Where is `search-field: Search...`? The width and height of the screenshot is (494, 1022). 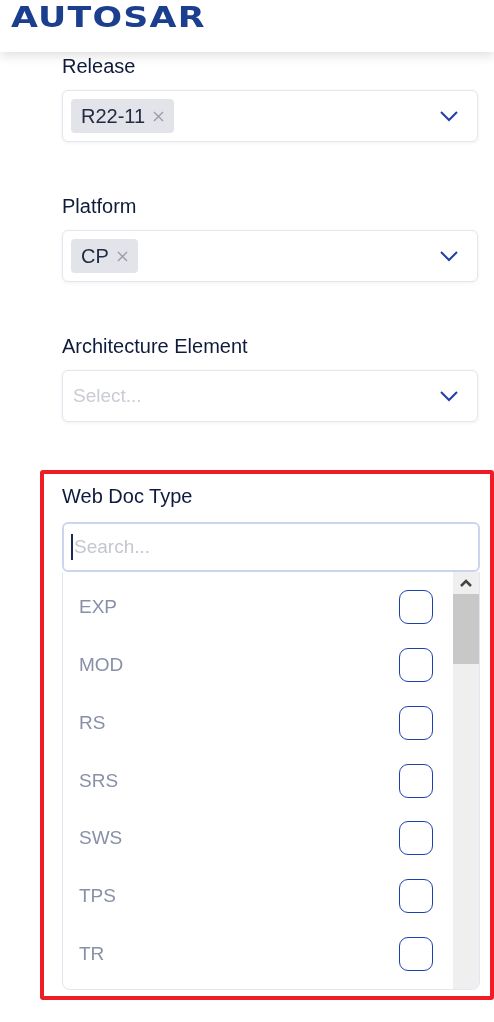 search-field: Search... is located at coordinates (271, 547).